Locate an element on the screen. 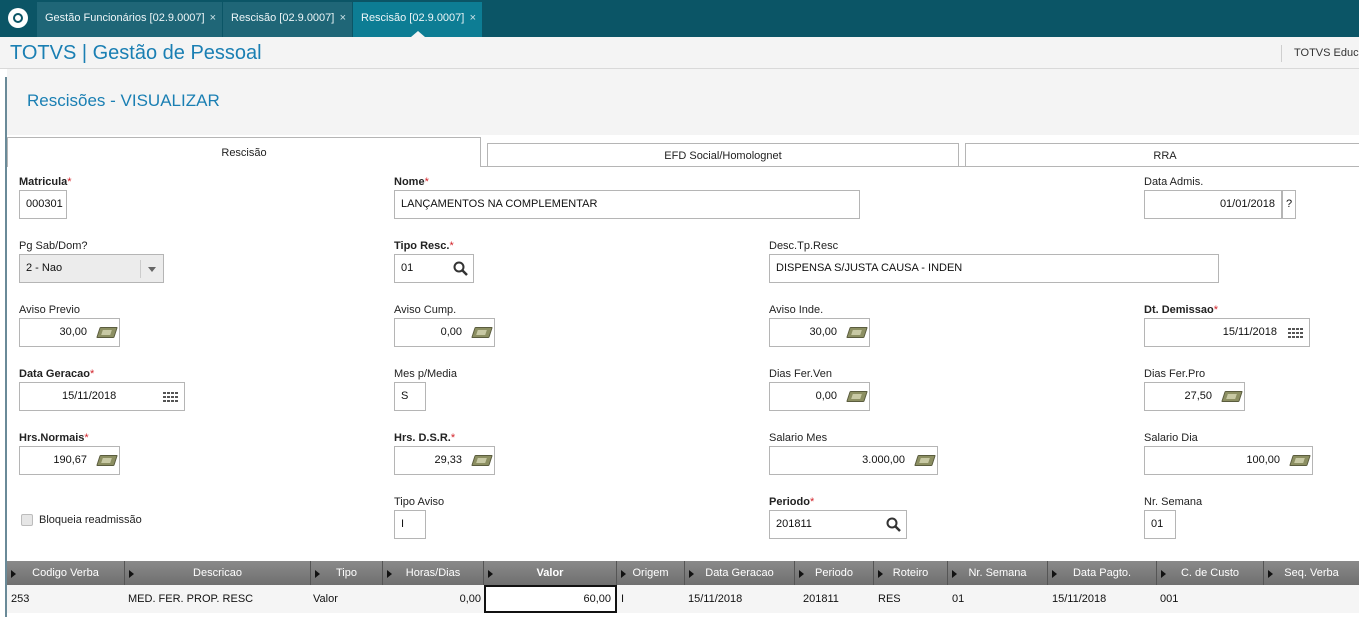 Image resolution: width=1359 pixels, height=619 pixels. help-button: ? is located at coordinates (1289, 204).